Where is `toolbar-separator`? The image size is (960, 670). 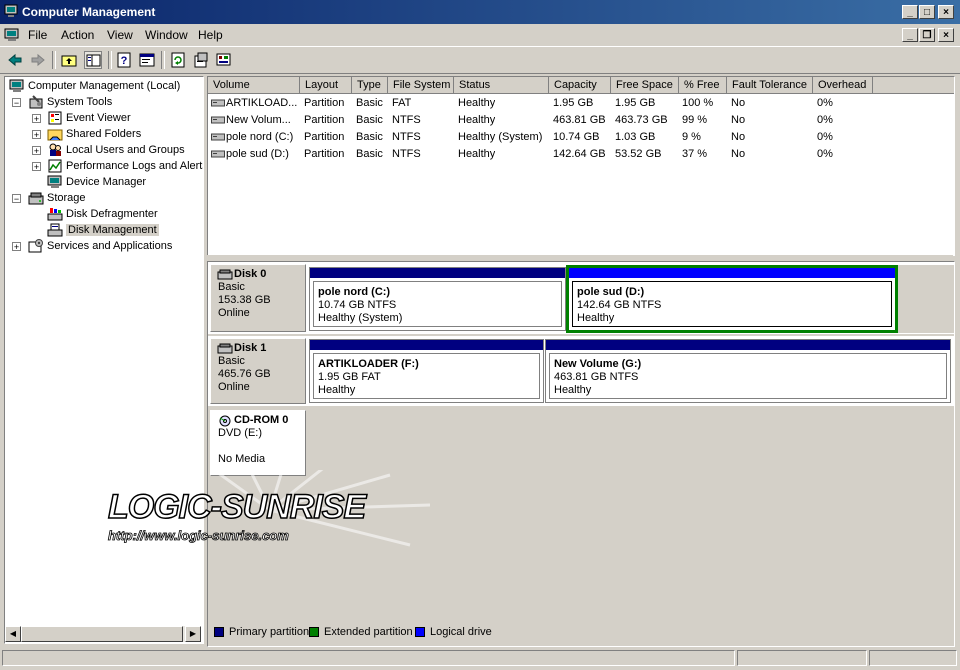 toolbar-separator is located at coordinates (110, 60).